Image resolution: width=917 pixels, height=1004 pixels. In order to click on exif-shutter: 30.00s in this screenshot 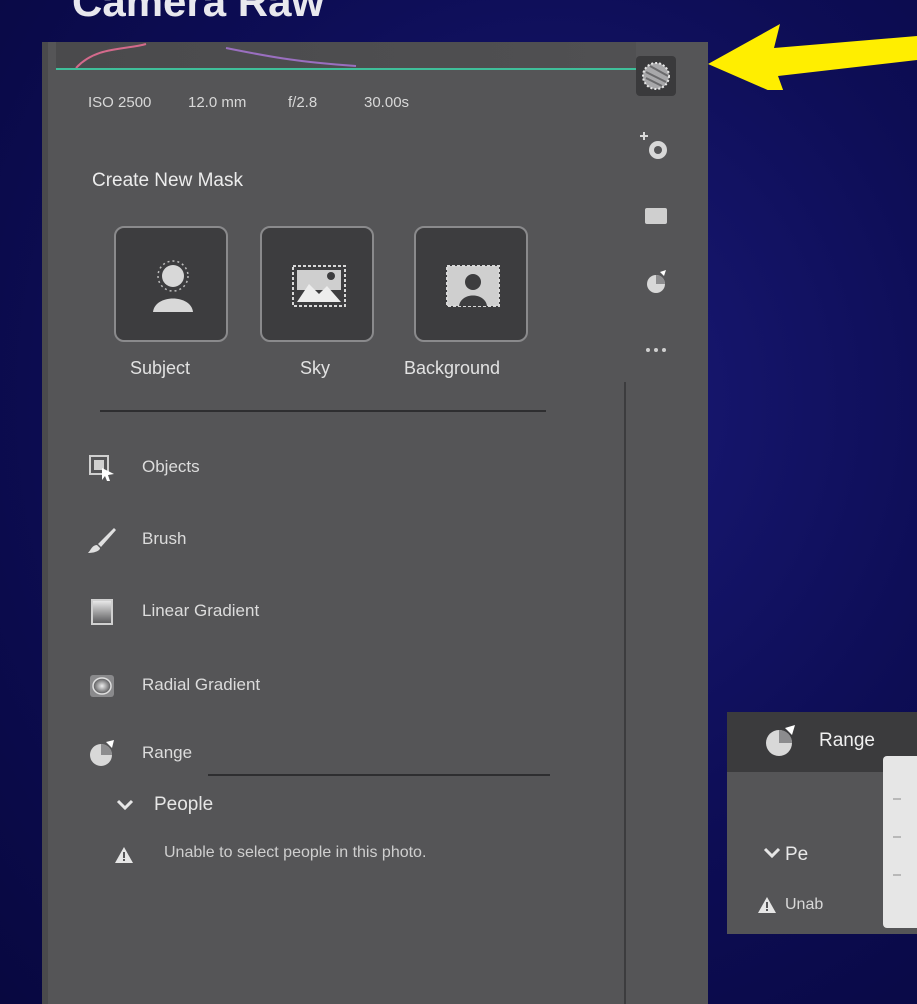, I will do `click(387, 102)`.